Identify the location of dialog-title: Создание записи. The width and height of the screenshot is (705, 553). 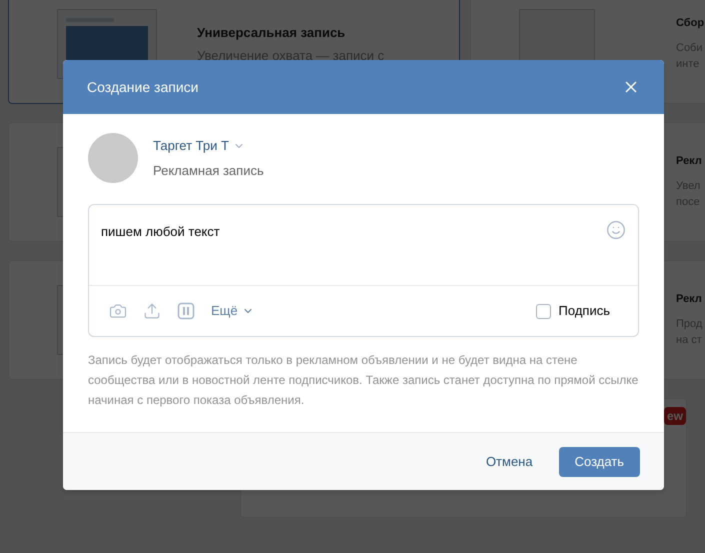
(142, 87).